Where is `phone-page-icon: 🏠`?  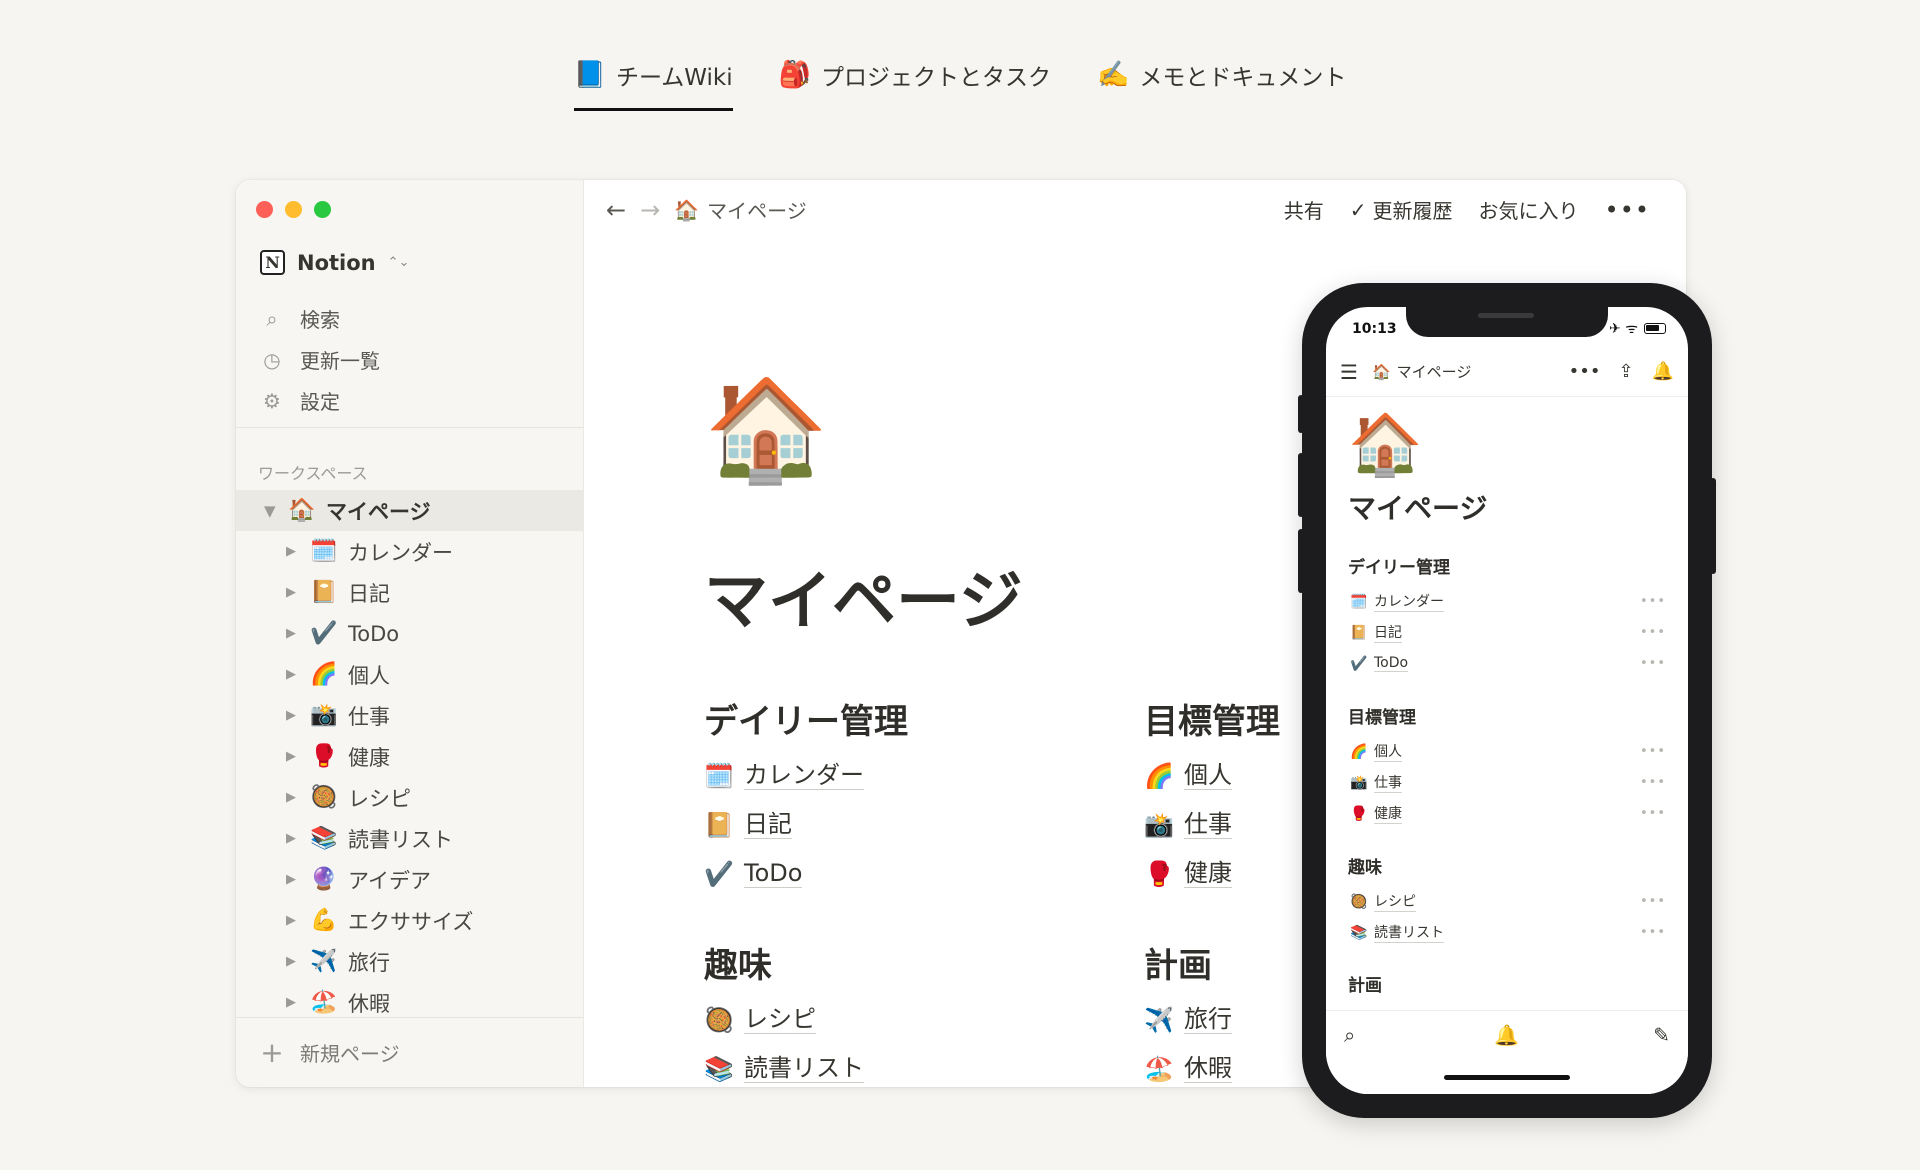
phone-page-icon: 🏠 is located at coordinates (1385, 445).